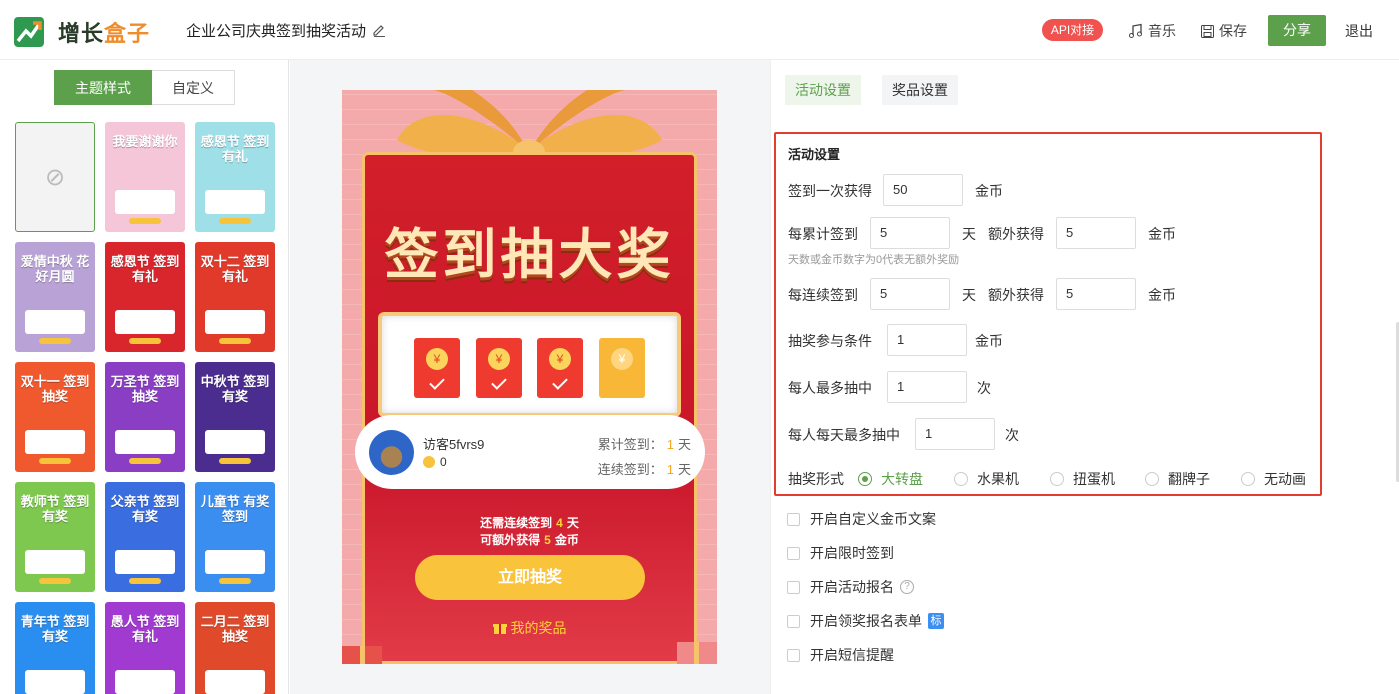 The image size is (1399, 694). Describe the element at coordinates (1223, 31) in the screenshot. I see `save-button: 保存` at that location.